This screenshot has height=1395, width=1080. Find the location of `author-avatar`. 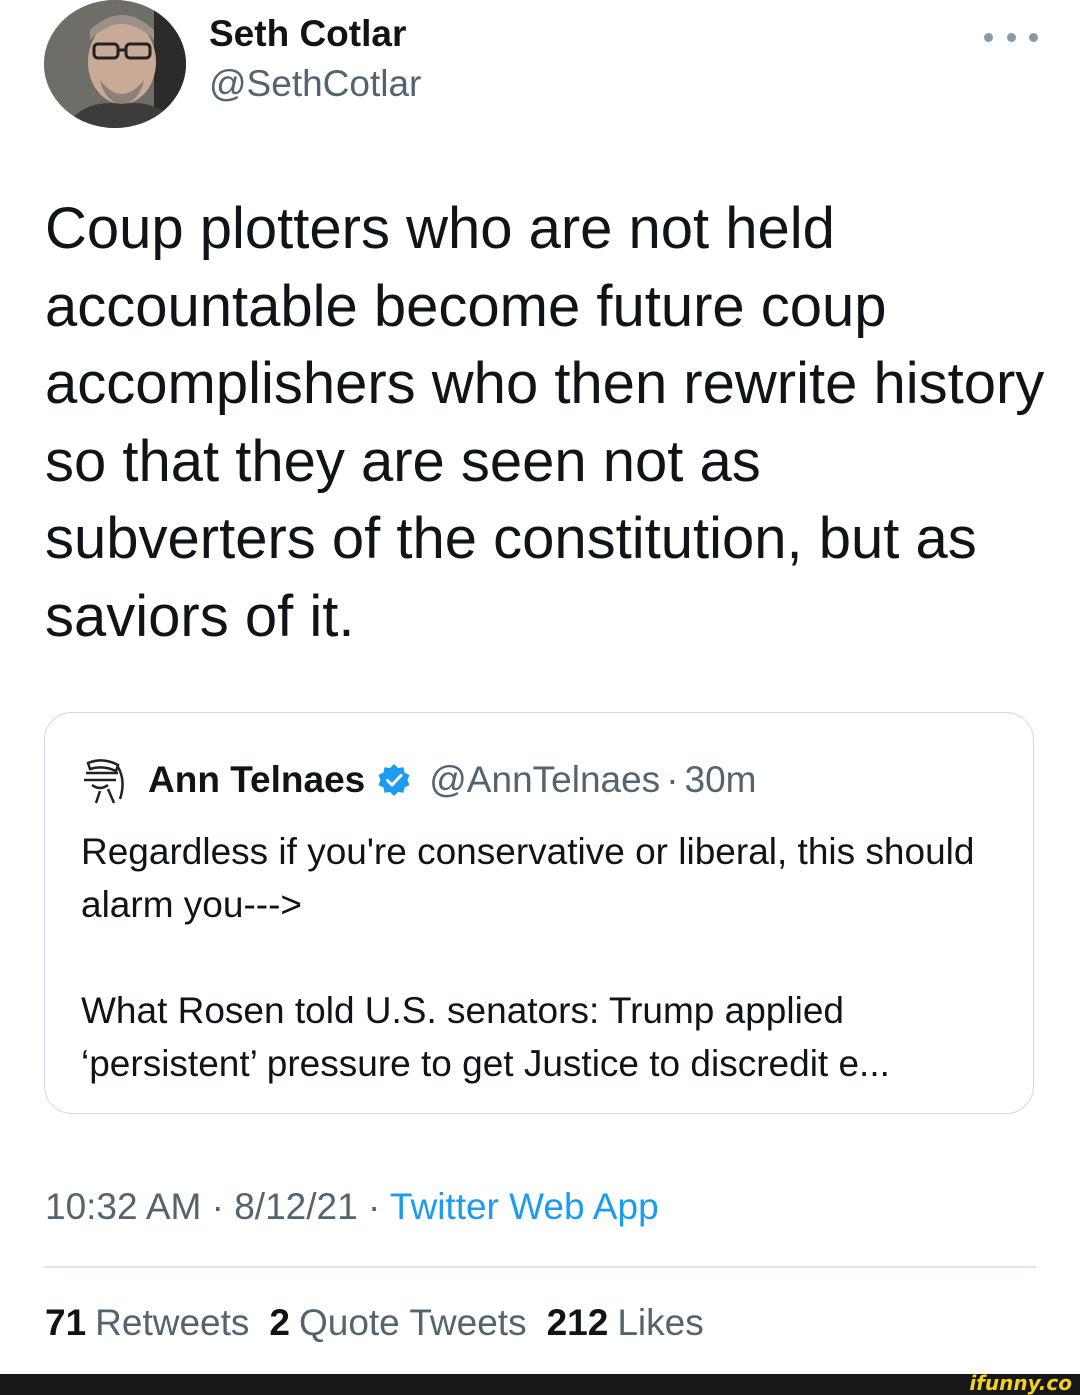

author-avatar is located at coordinates (115, 64).